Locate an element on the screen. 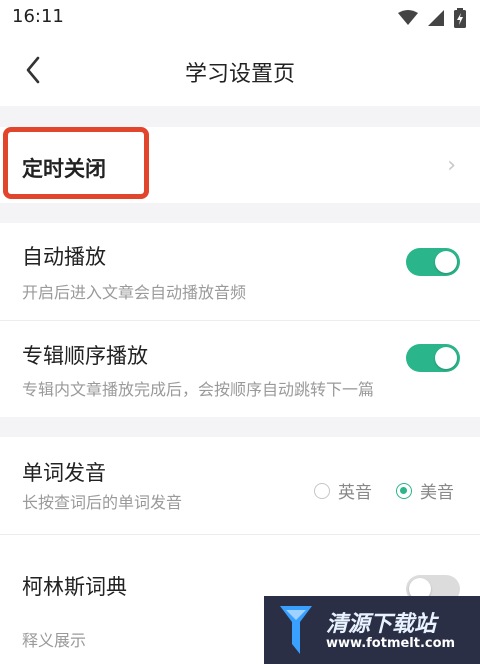 This screenshot has height=664, width=480. album-order-desc: 专辑内文章播放完成后，会按顺序自动跳转下一篇 is located at coordinates (198, 389).